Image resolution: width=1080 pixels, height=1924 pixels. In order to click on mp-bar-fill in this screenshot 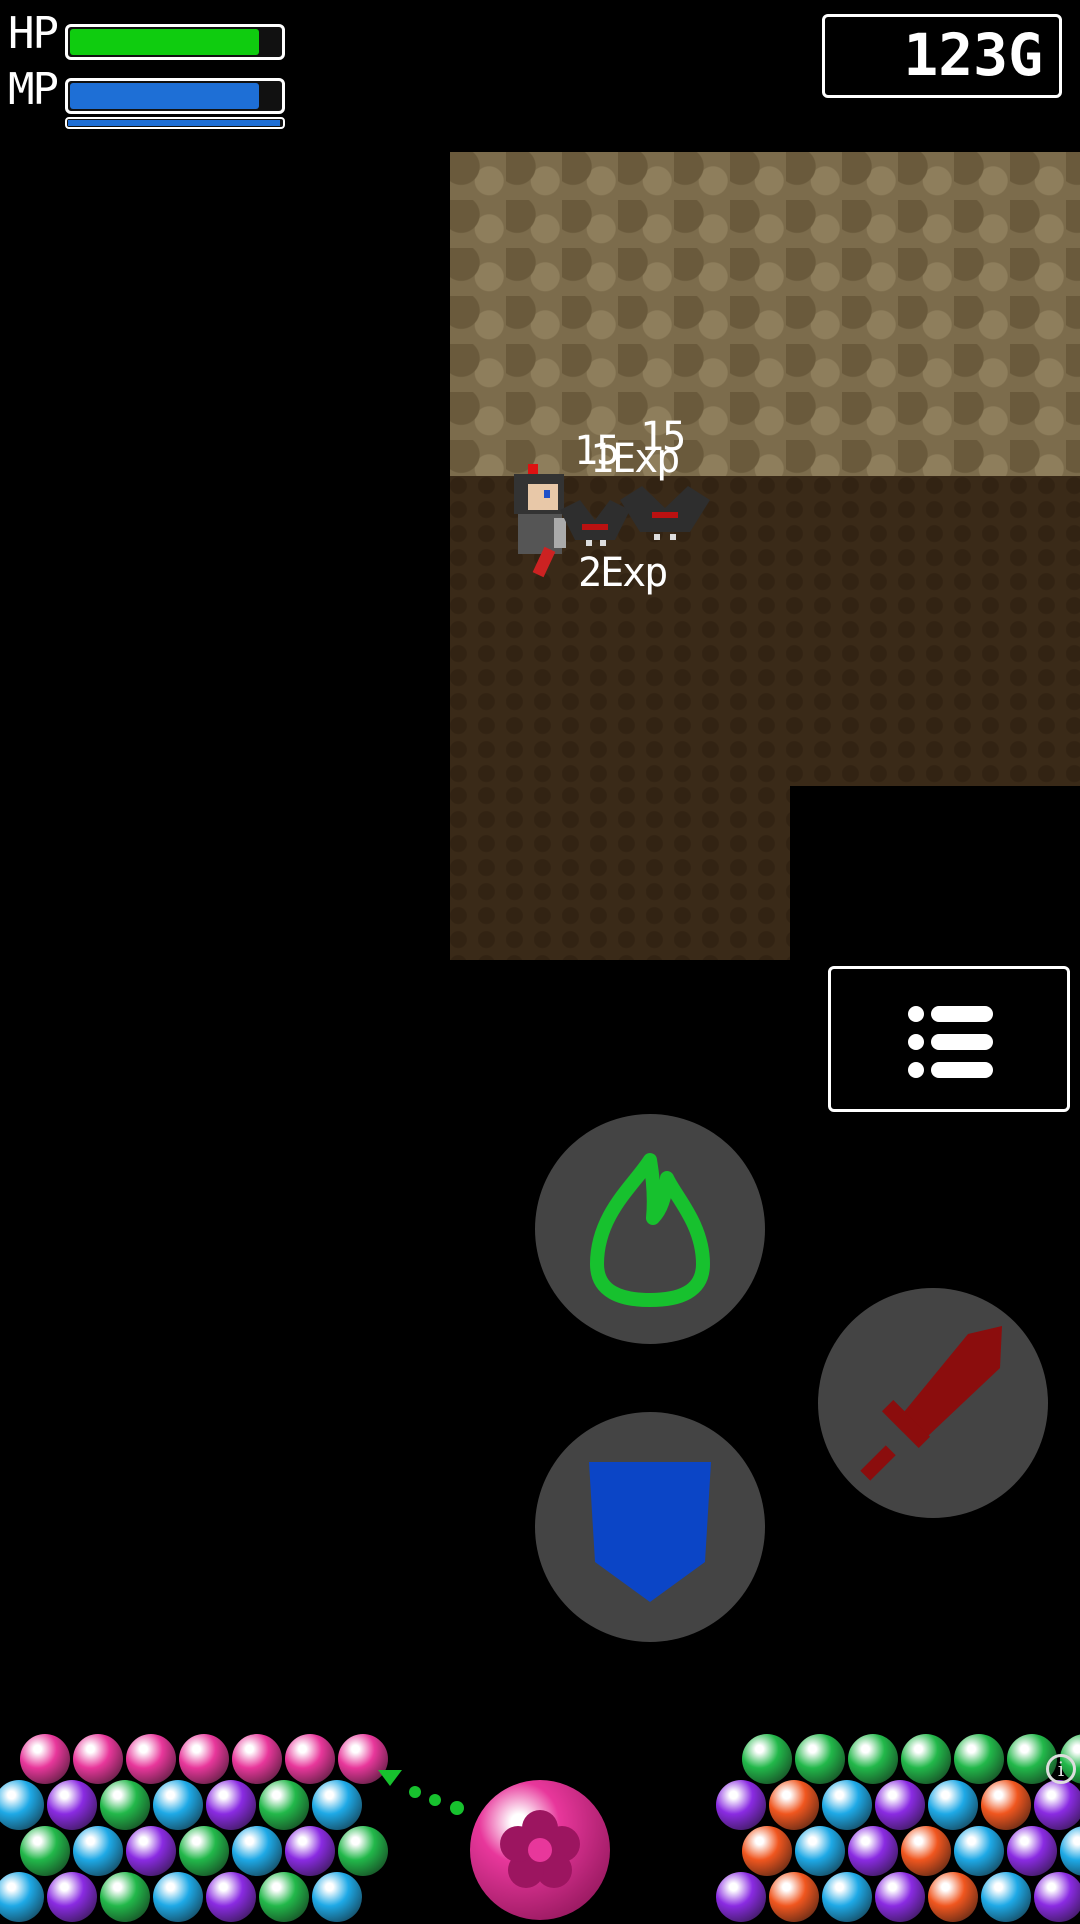, I will do `click(164, 96)`.